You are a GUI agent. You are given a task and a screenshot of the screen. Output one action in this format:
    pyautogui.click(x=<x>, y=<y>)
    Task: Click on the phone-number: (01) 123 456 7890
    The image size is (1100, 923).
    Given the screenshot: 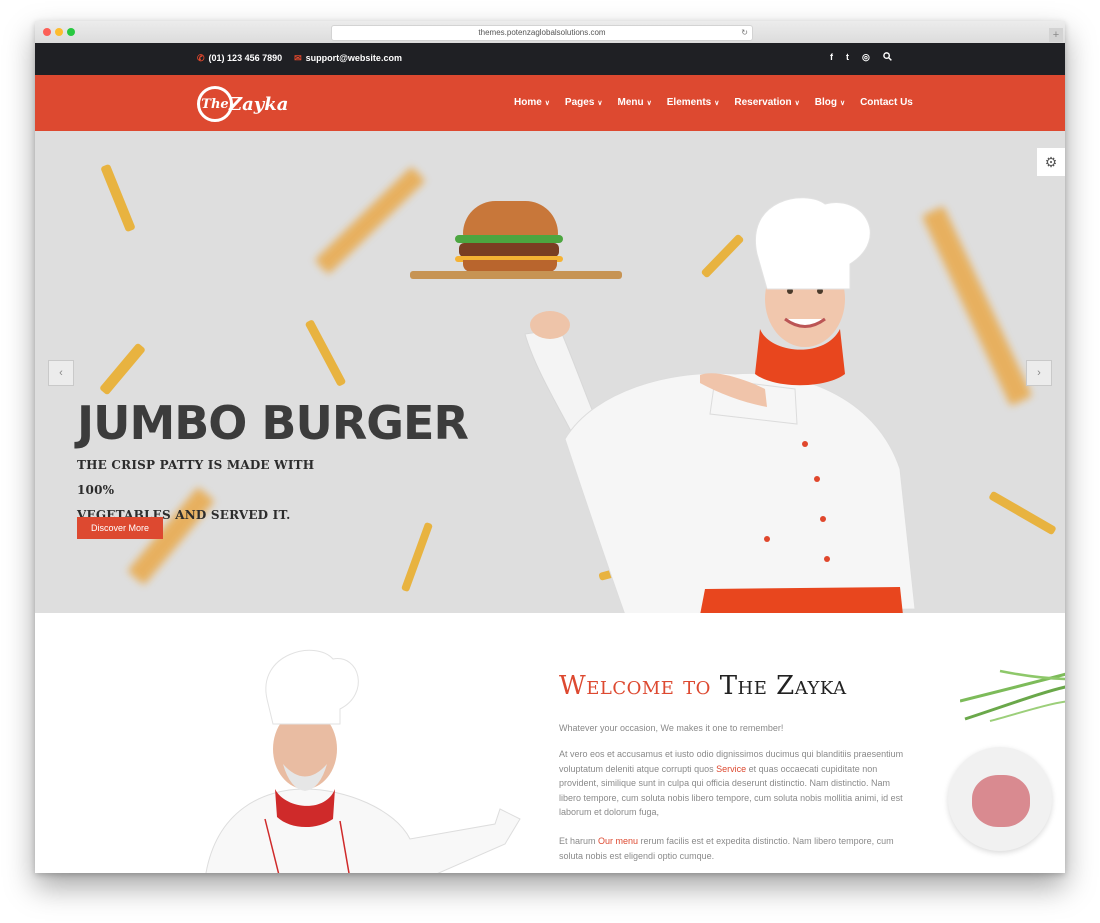 What is the action you would take?
    pyautogui.click(x=245, y=58)
    